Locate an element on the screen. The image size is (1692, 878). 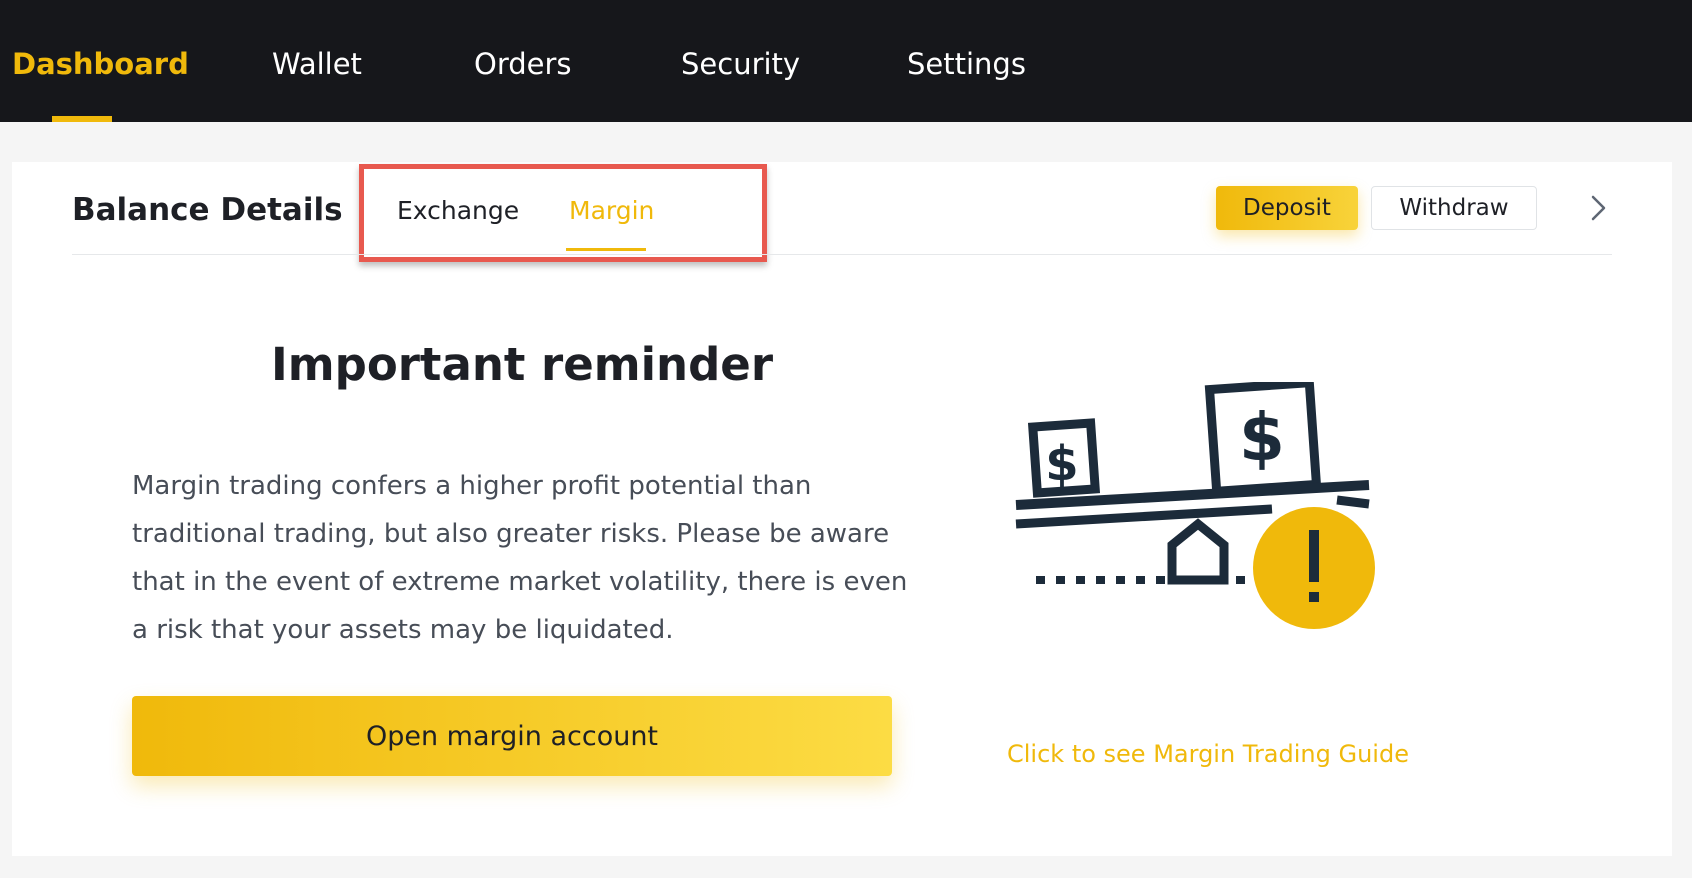
withdraw-button: Withdraw is located at coordinates (1454, 208).